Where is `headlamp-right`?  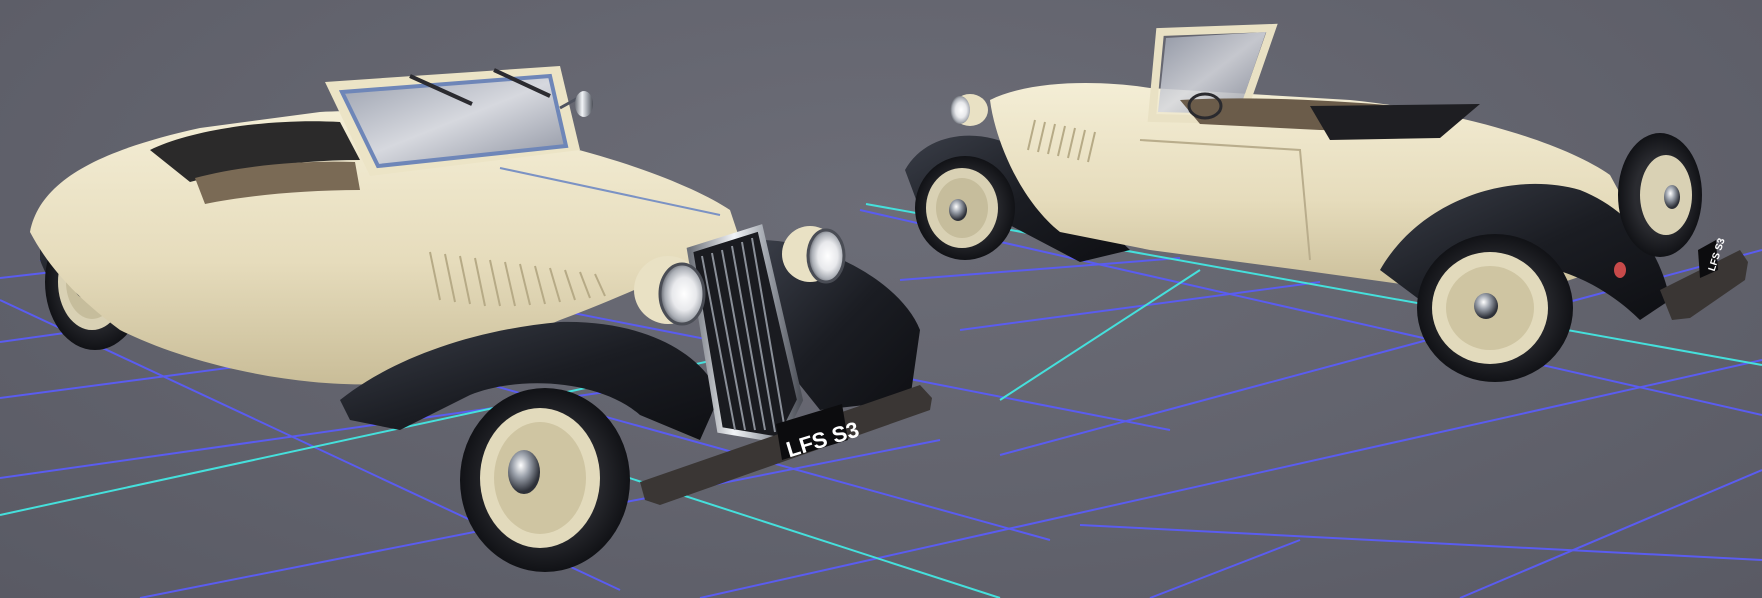 headlamp-right is located at coordinates (814, 255).